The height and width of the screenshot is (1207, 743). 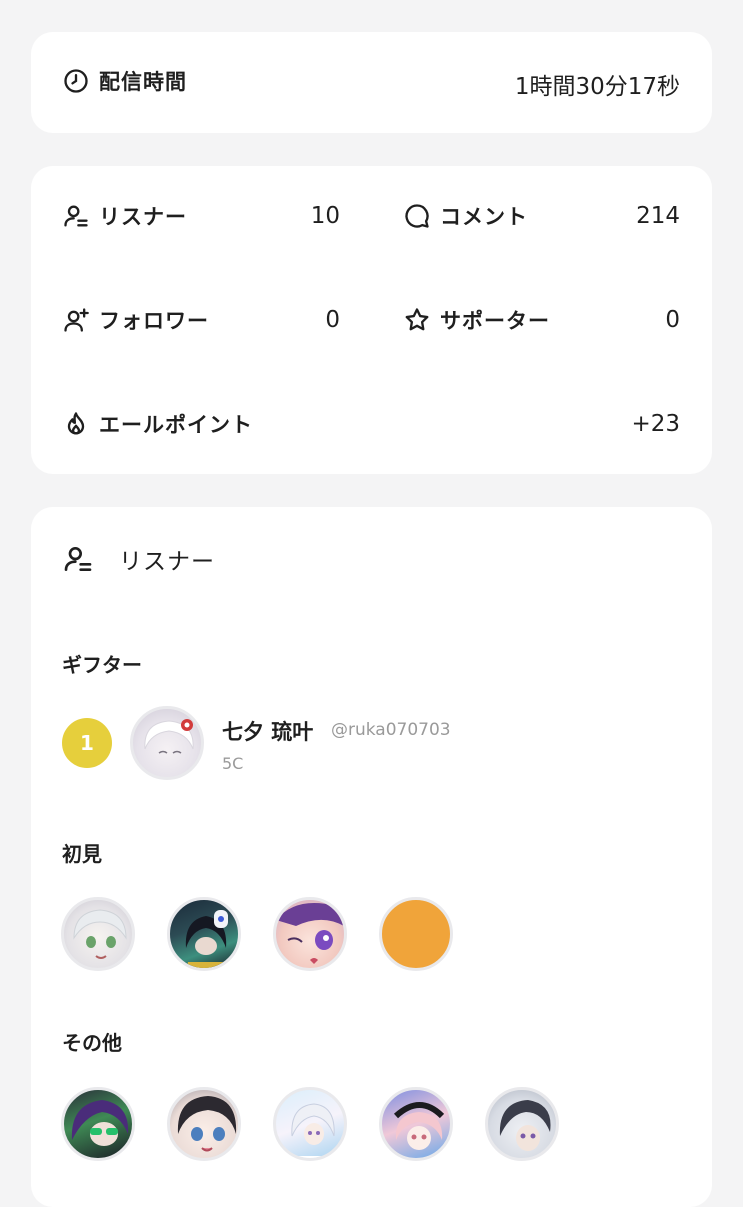 What do you see at coordinates (495, 321) in the screenshot?
I see `stat-supporters-label: サポーター` at bounding box center [495, 321].